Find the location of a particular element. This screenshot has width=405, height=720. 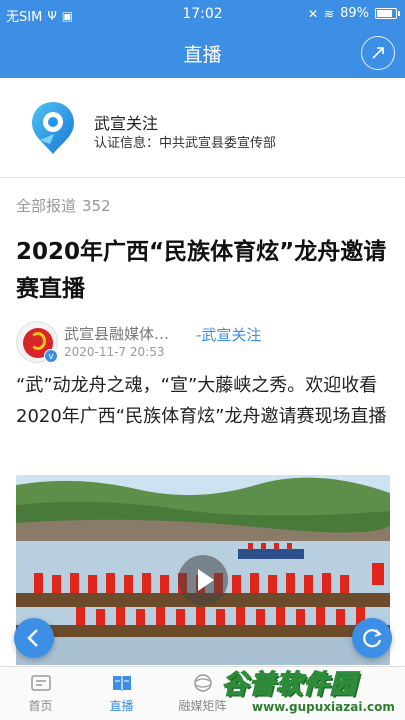

chevron-left-icon is located at coordinates (32, 638).